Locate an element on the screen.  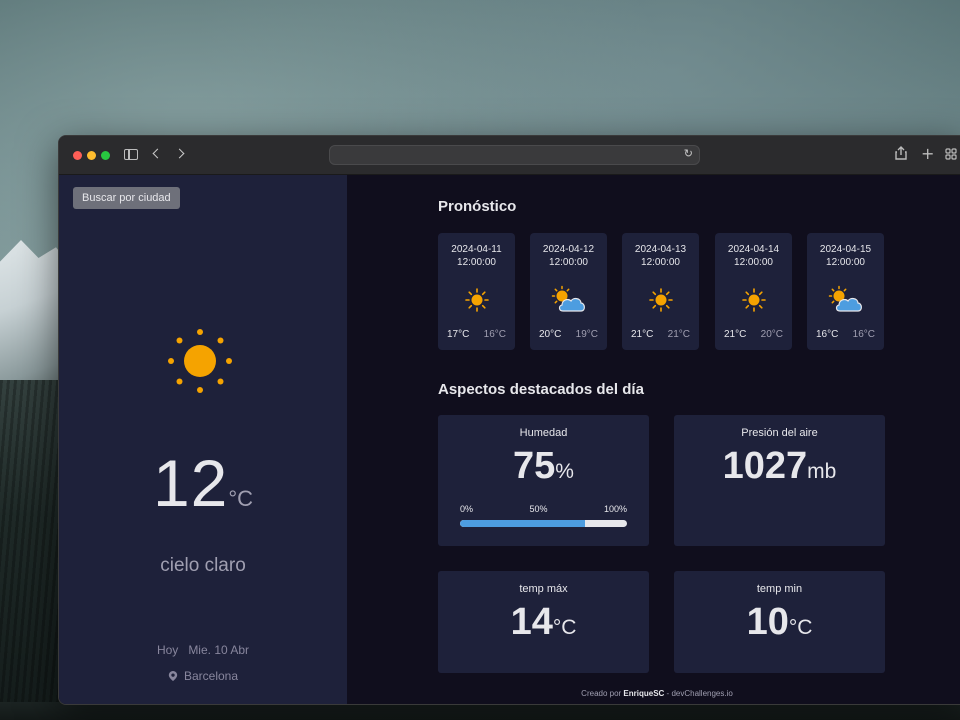
pressure-unit: mb is located at coordinates (822, 471).